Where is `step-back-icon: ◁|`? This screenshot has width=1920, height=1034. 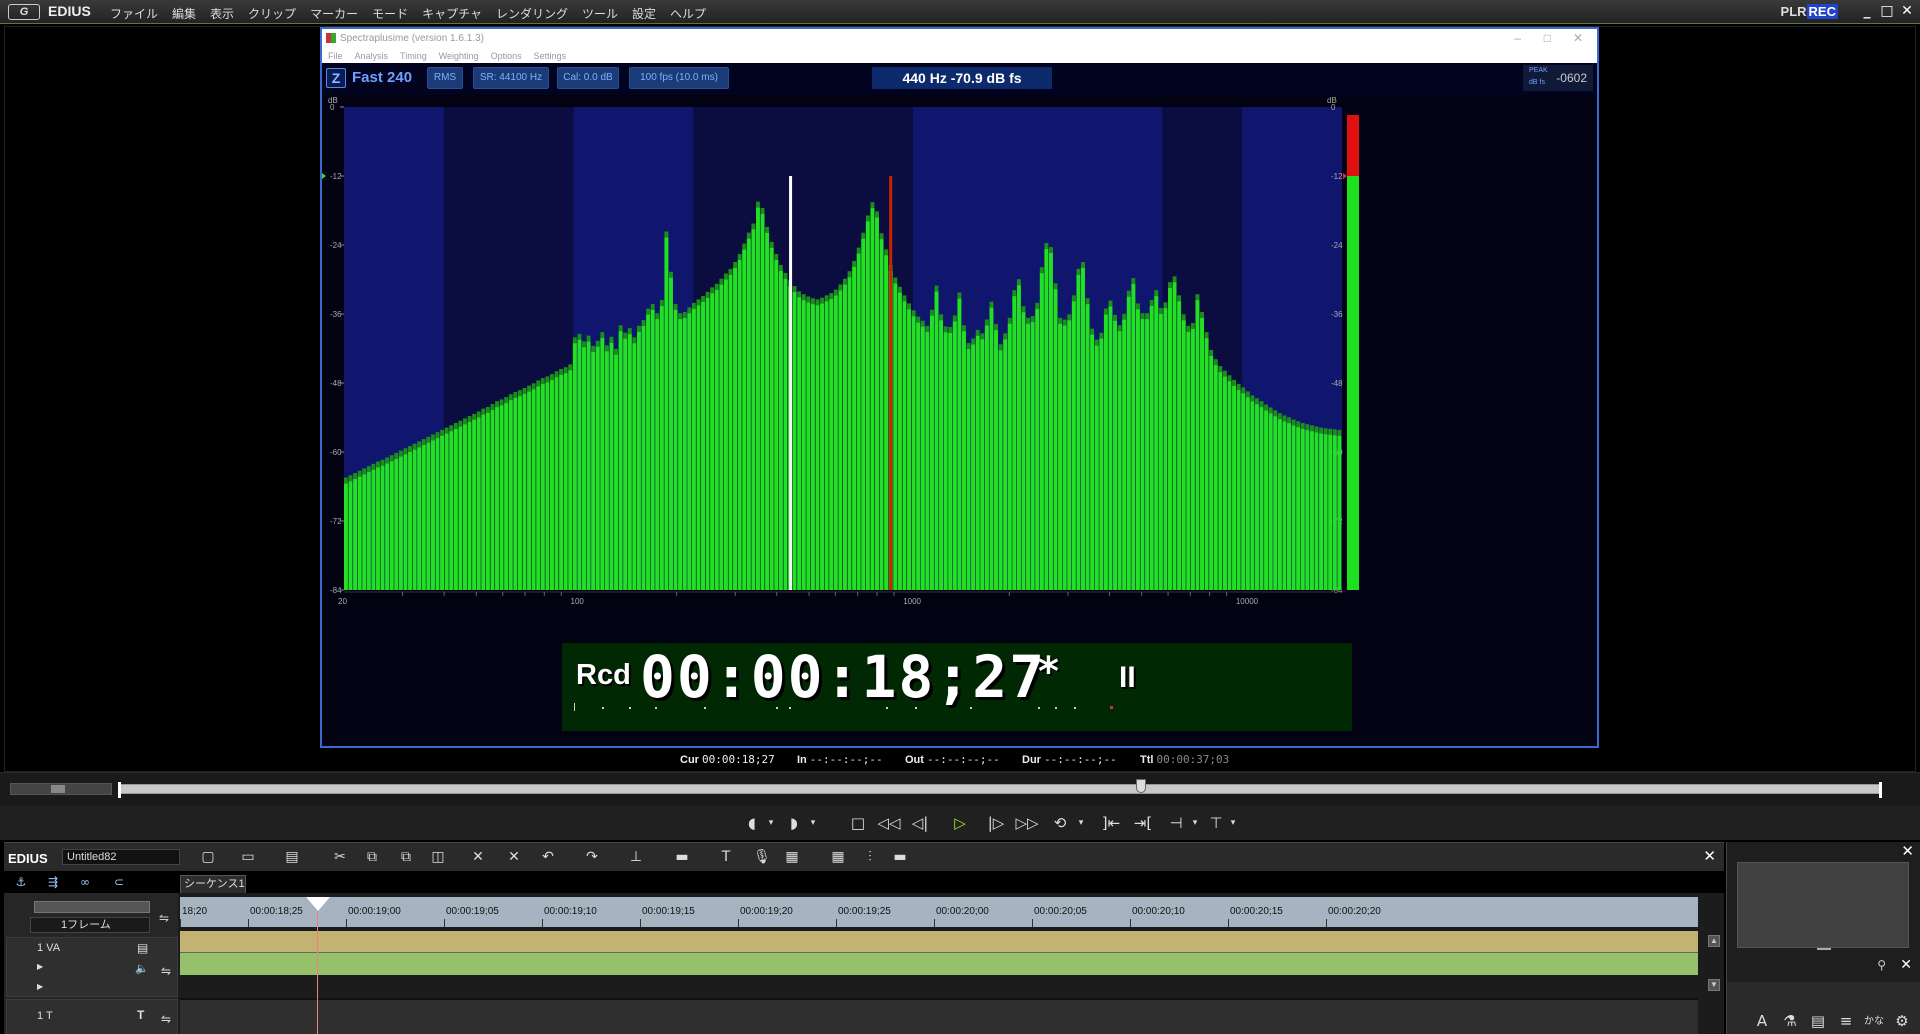 step-back-icon: ◁| is located at coordinates (920, 823).